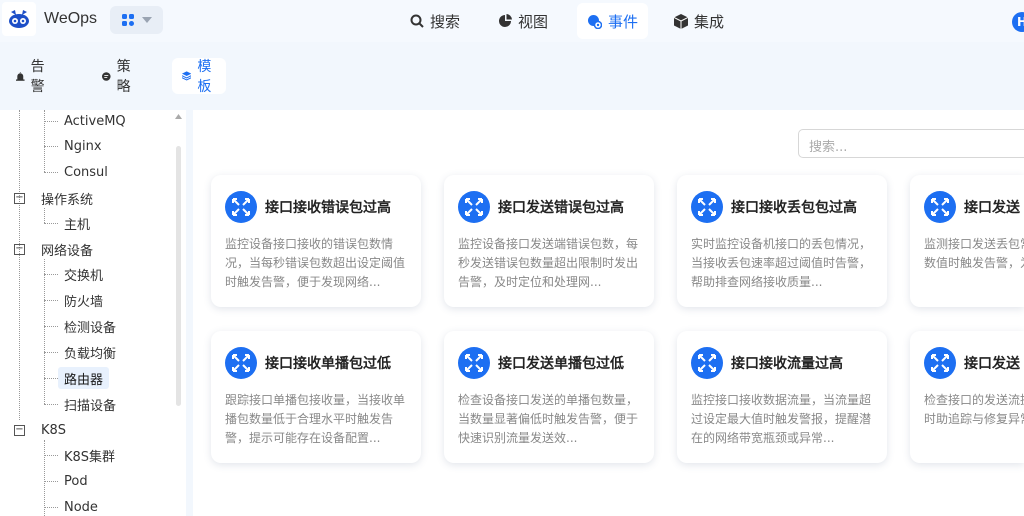  Describe the element at coordinates (974, 253) in the screenshot. I see `card-description: 监测接口发送丢包常，当发送丢包数值时触发告警，为` at that location.